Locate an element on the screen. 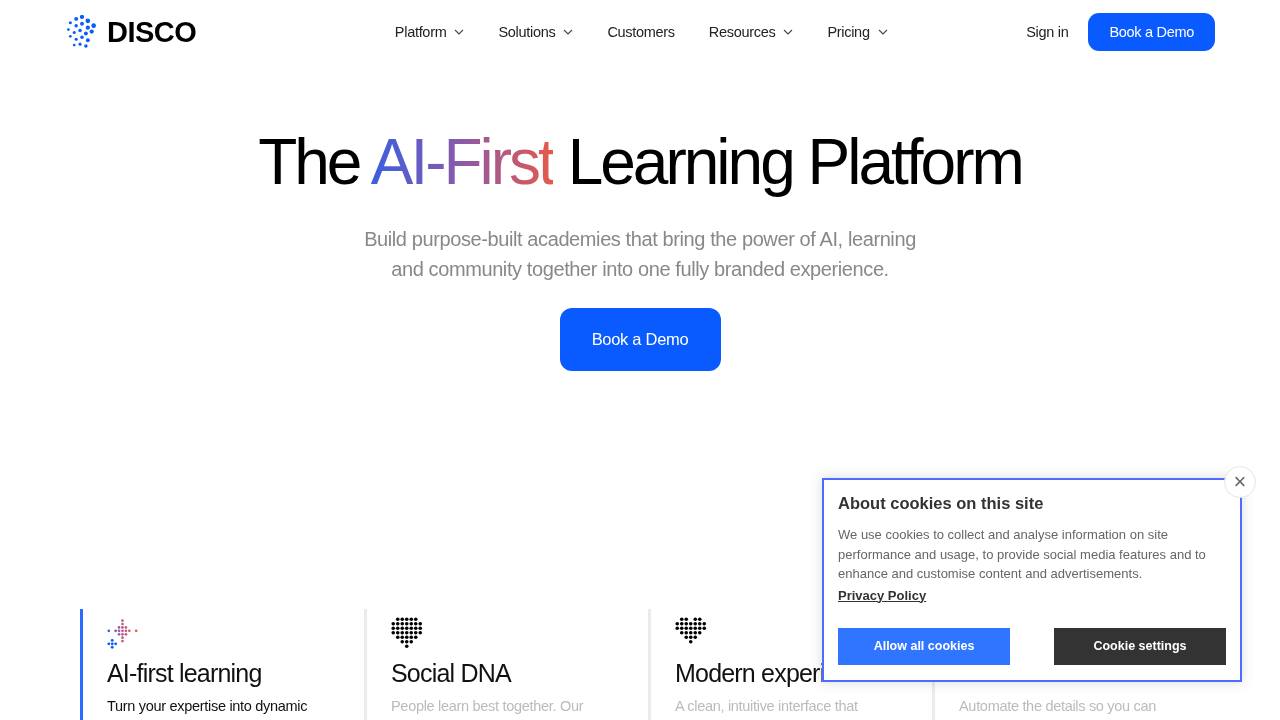  nav-link: Resources is located at coordinates (751, 32).